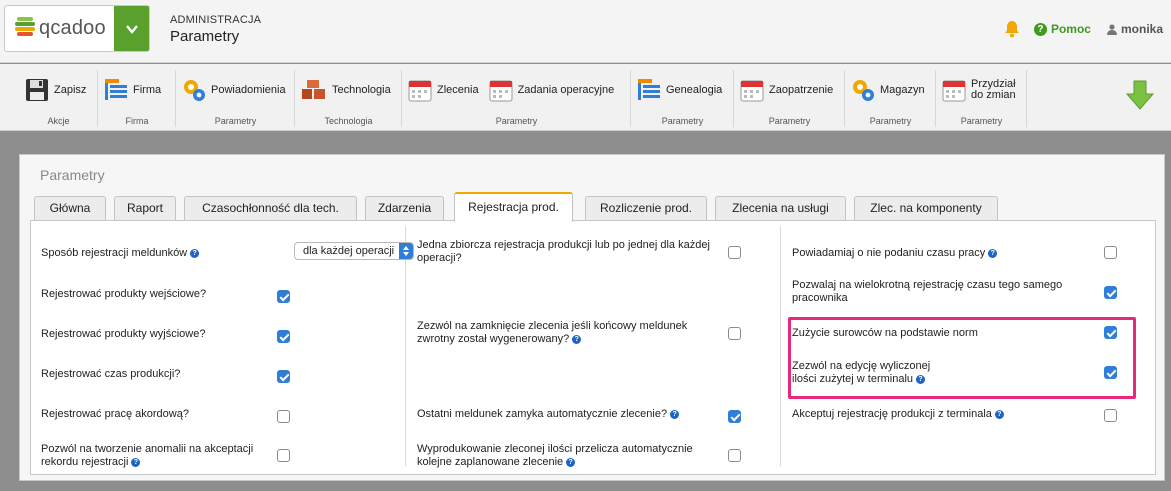 This screenshot has width=1171, height=491. What do you see at coordinates (115, 414) in the screenshot?
I see `field-label-text: Rejestrować pracę akordową?` at bounding box center [115, 414].